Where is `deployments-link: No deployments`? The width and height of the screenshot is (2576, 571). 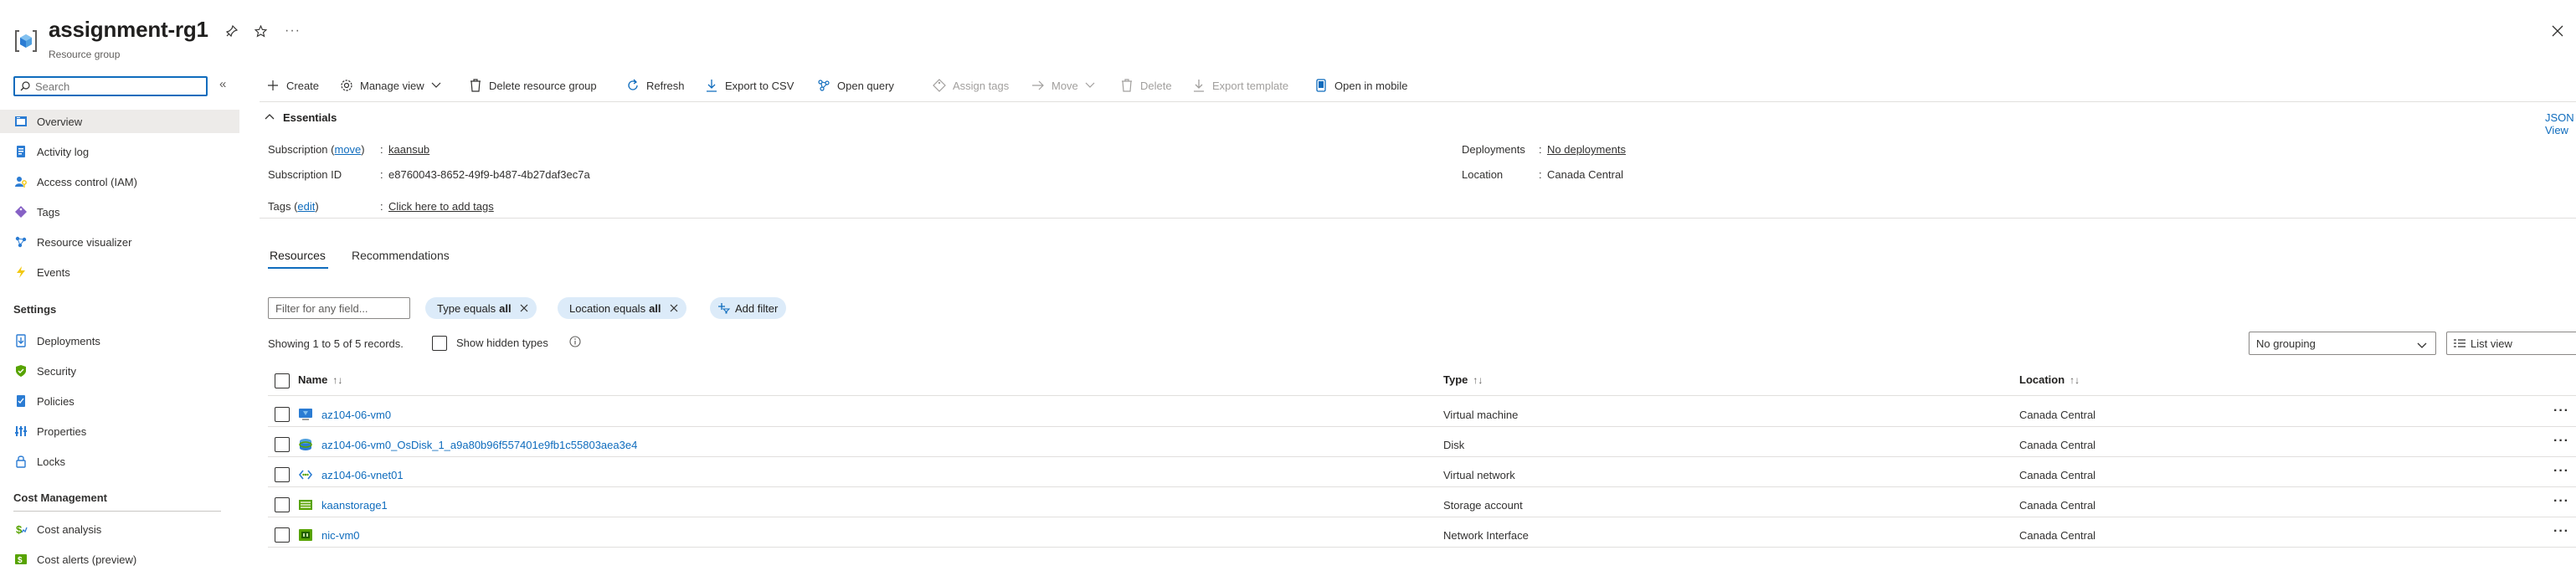 deployments-link: No deployments is located at coordinates (1587, 150).